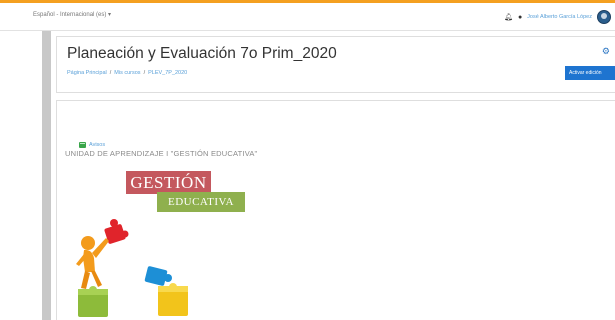 The height and width of the screenshot is (320, 615). I want to click on activity-forum: Avisos, so click(92, 145).